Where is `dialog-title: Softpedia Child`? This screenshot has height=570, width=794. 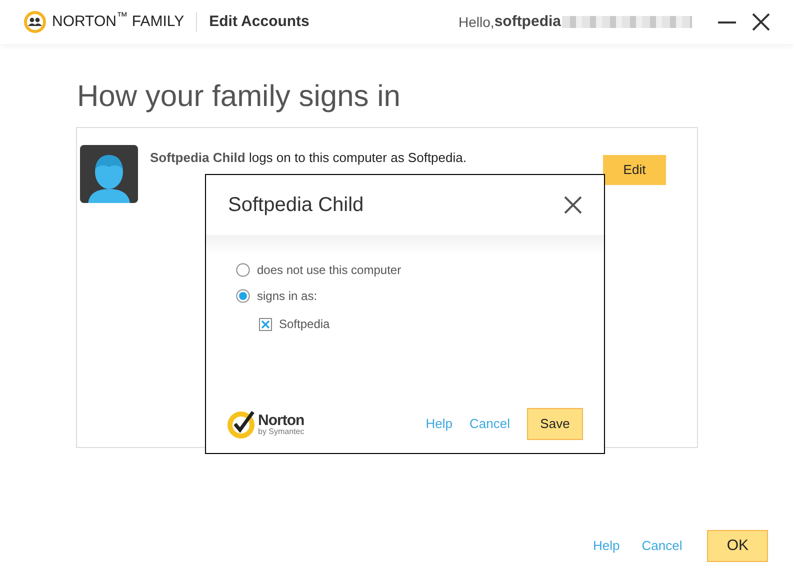 dialog-title: Softpedia Child is located at coordinates (296, 205).